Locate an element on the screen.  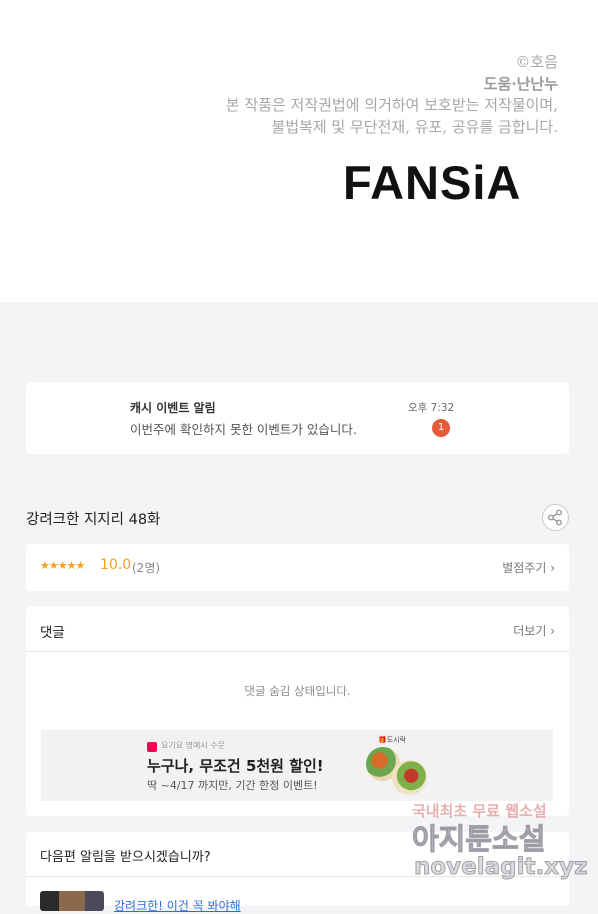
comments-more-link: 더보기 › is located at coordinates (534, 630).